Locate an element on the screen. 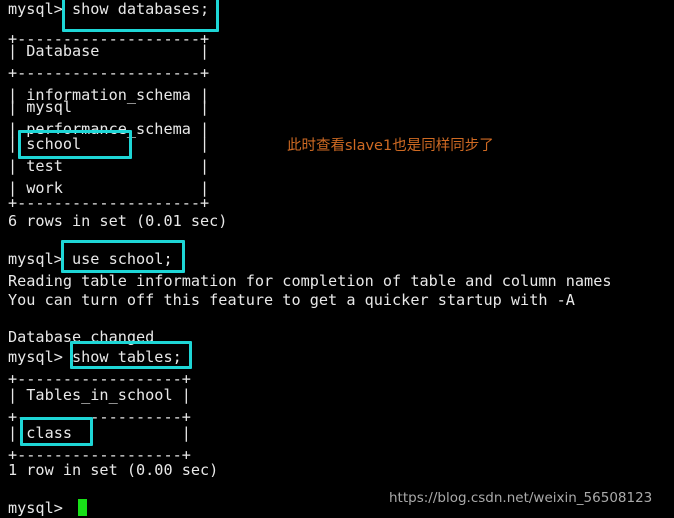 The image size is (674, 518). highlight-box-use-school-command is located at coordinates (123, 256).